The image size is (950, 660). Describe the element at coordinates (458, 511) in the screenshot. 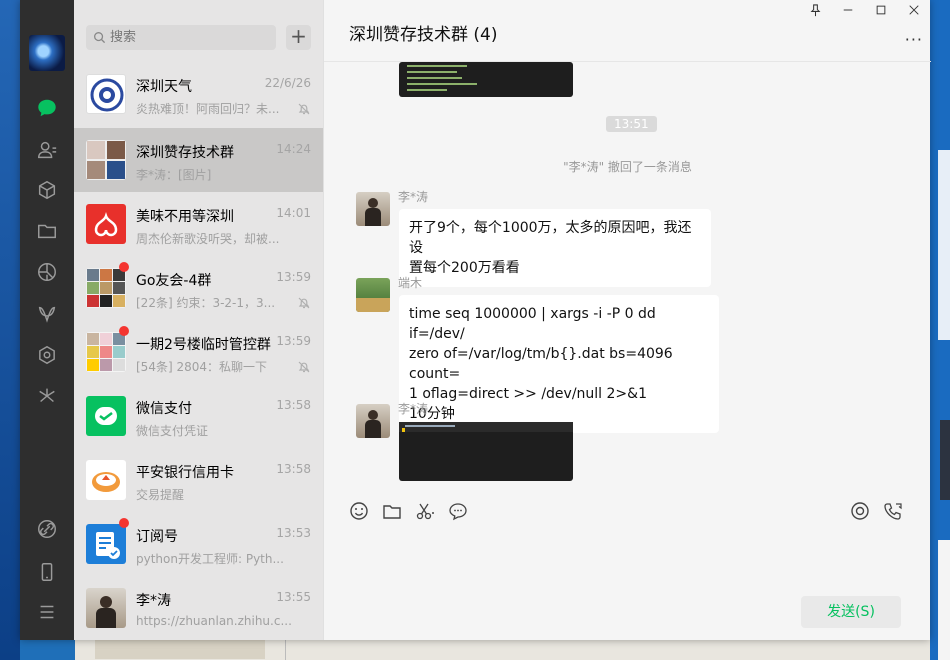

I see `chat-history-icon` at that location.